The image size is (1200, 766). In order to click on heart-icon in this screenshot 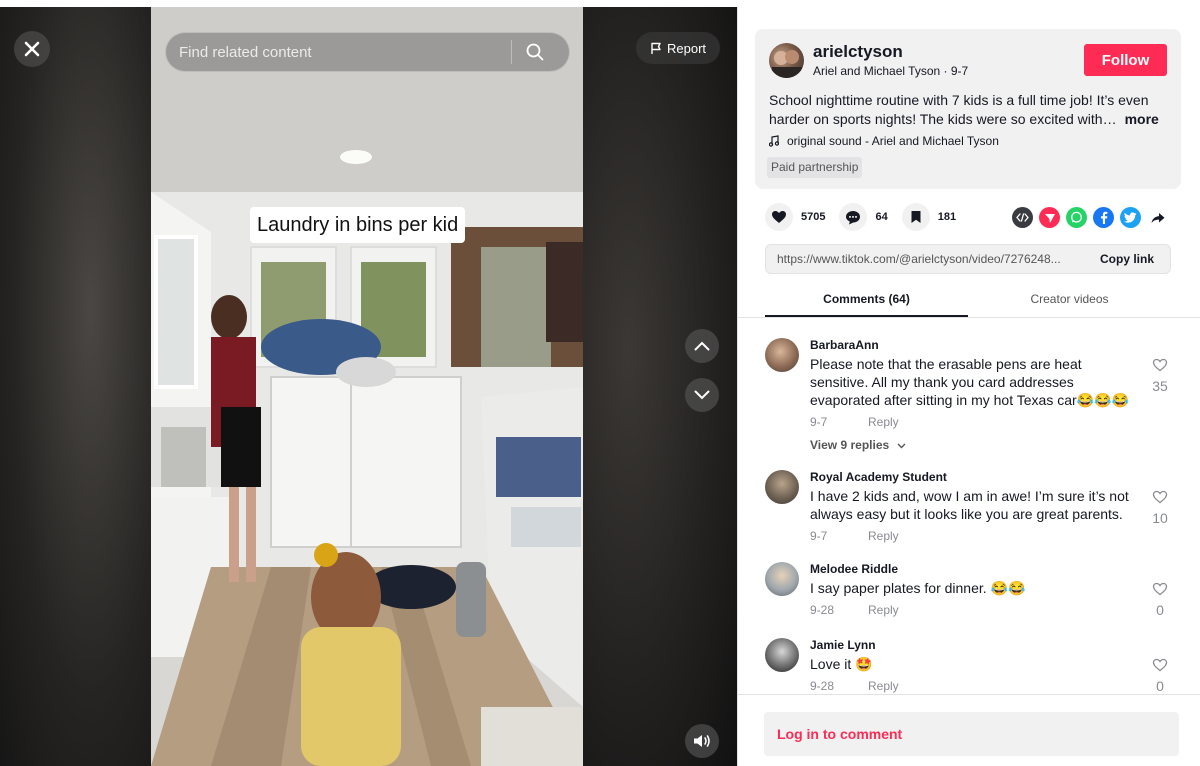, I will do `click(779, 217)`.